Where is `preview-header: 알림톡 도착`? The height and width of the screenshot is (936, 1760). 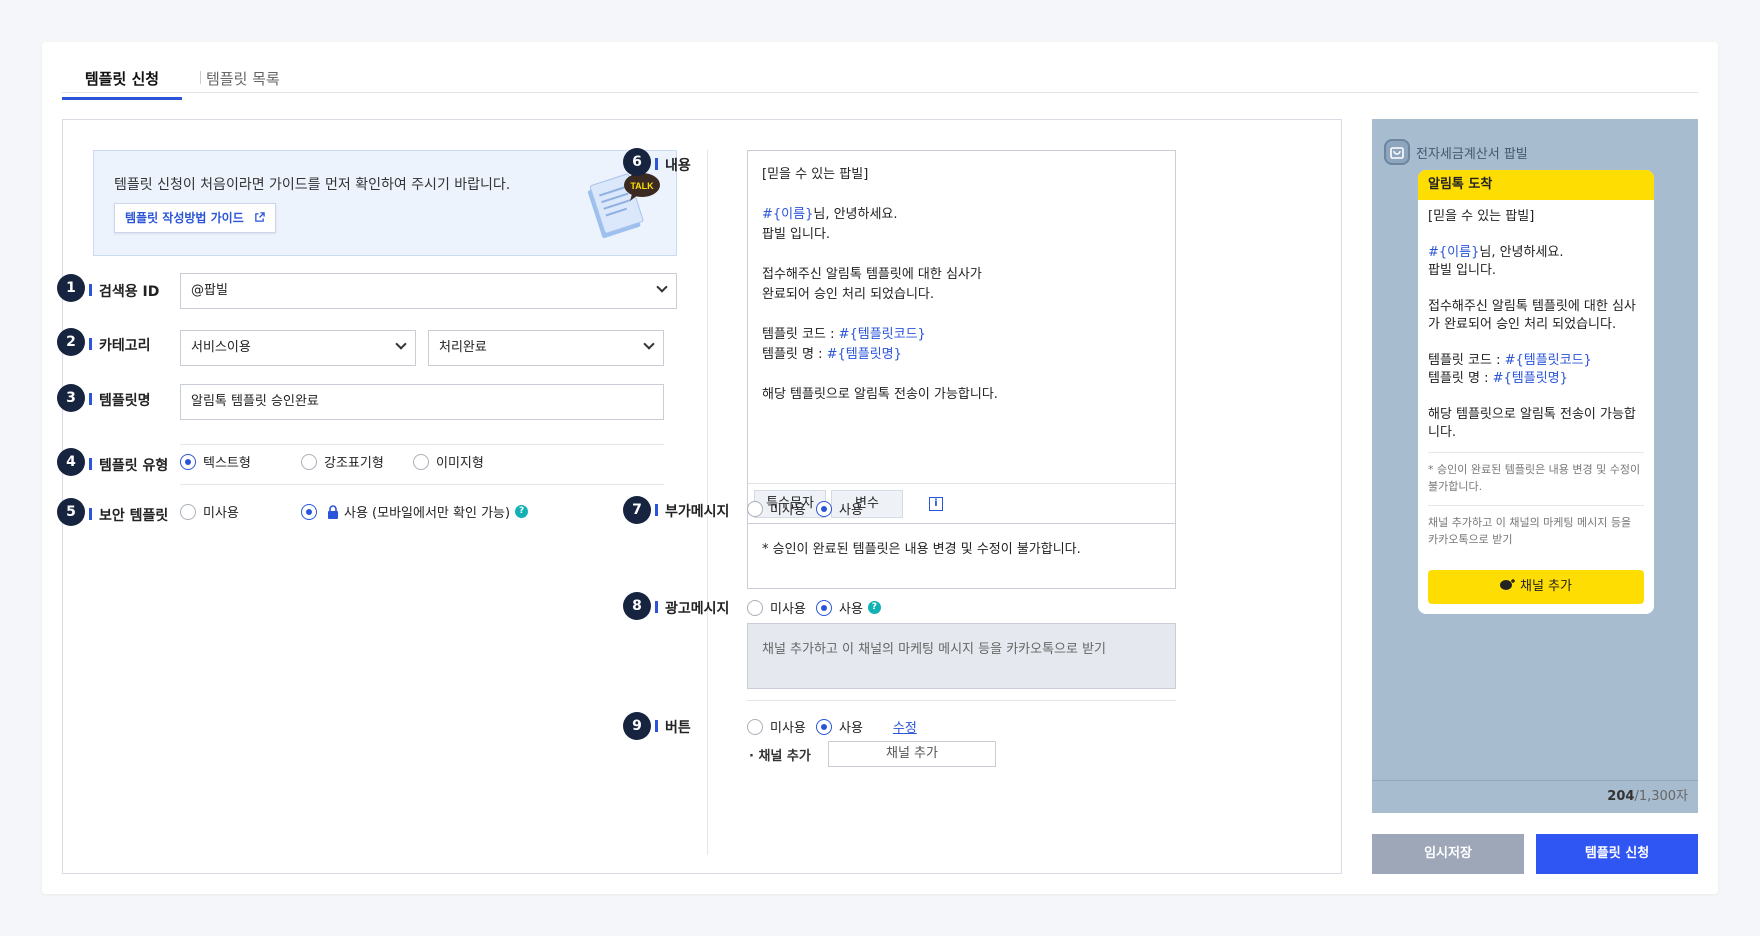
preview-header: 알림톡 도착 is located at coordinates (1536, 185).